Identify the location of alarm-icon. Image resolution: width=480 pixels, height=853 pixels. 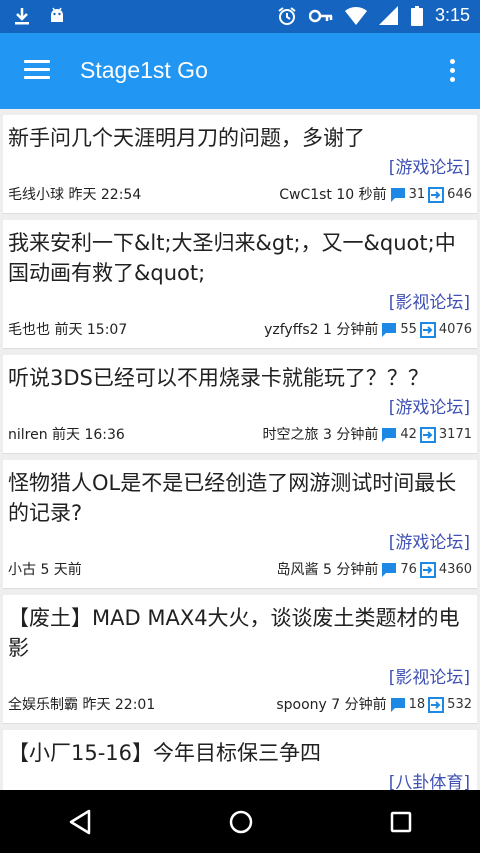
(287, 15).